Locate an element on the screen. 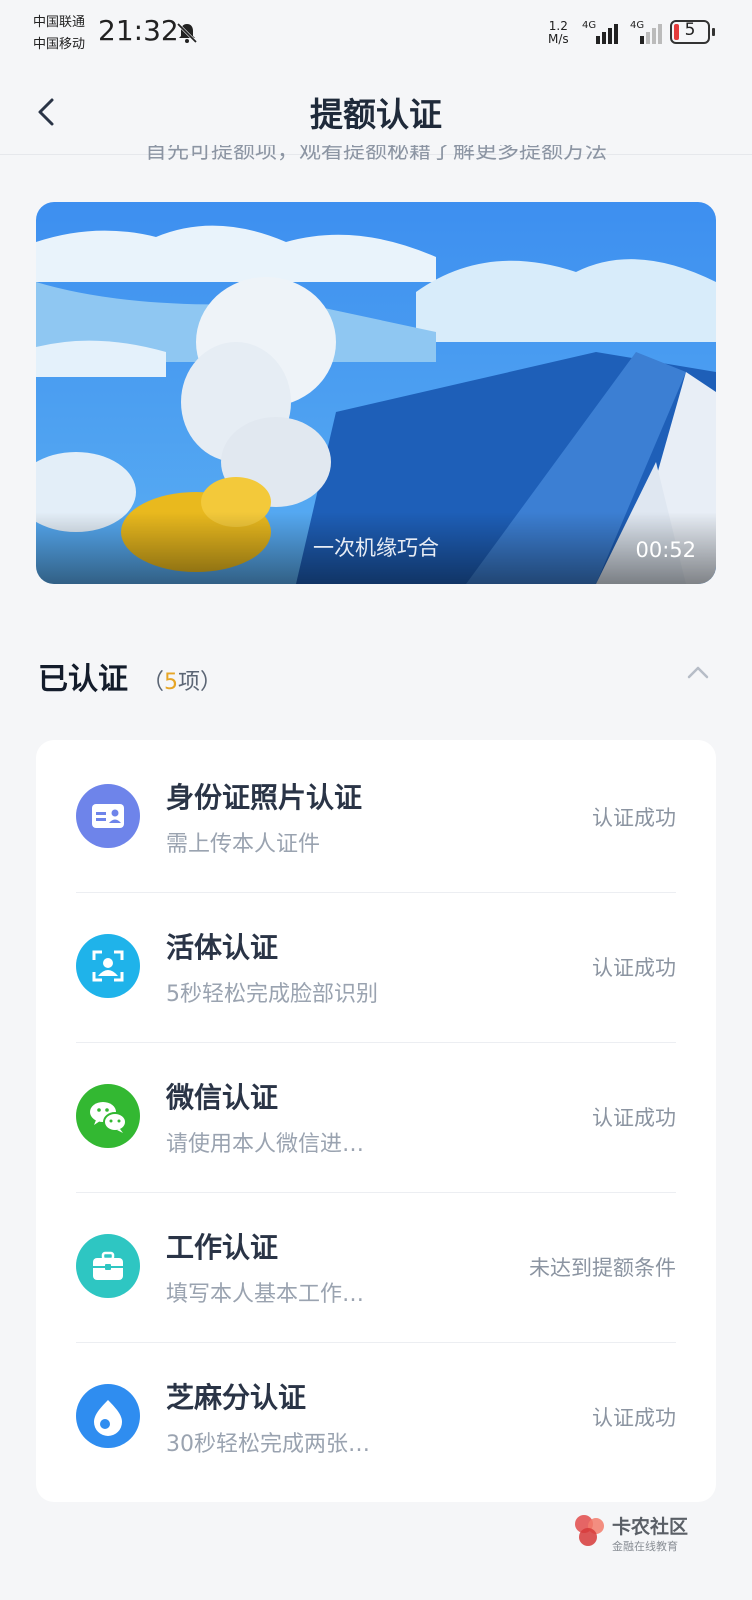 This screenshot has width=752, height=1600. battery-level: 5 is located at coordinates (690, 30).